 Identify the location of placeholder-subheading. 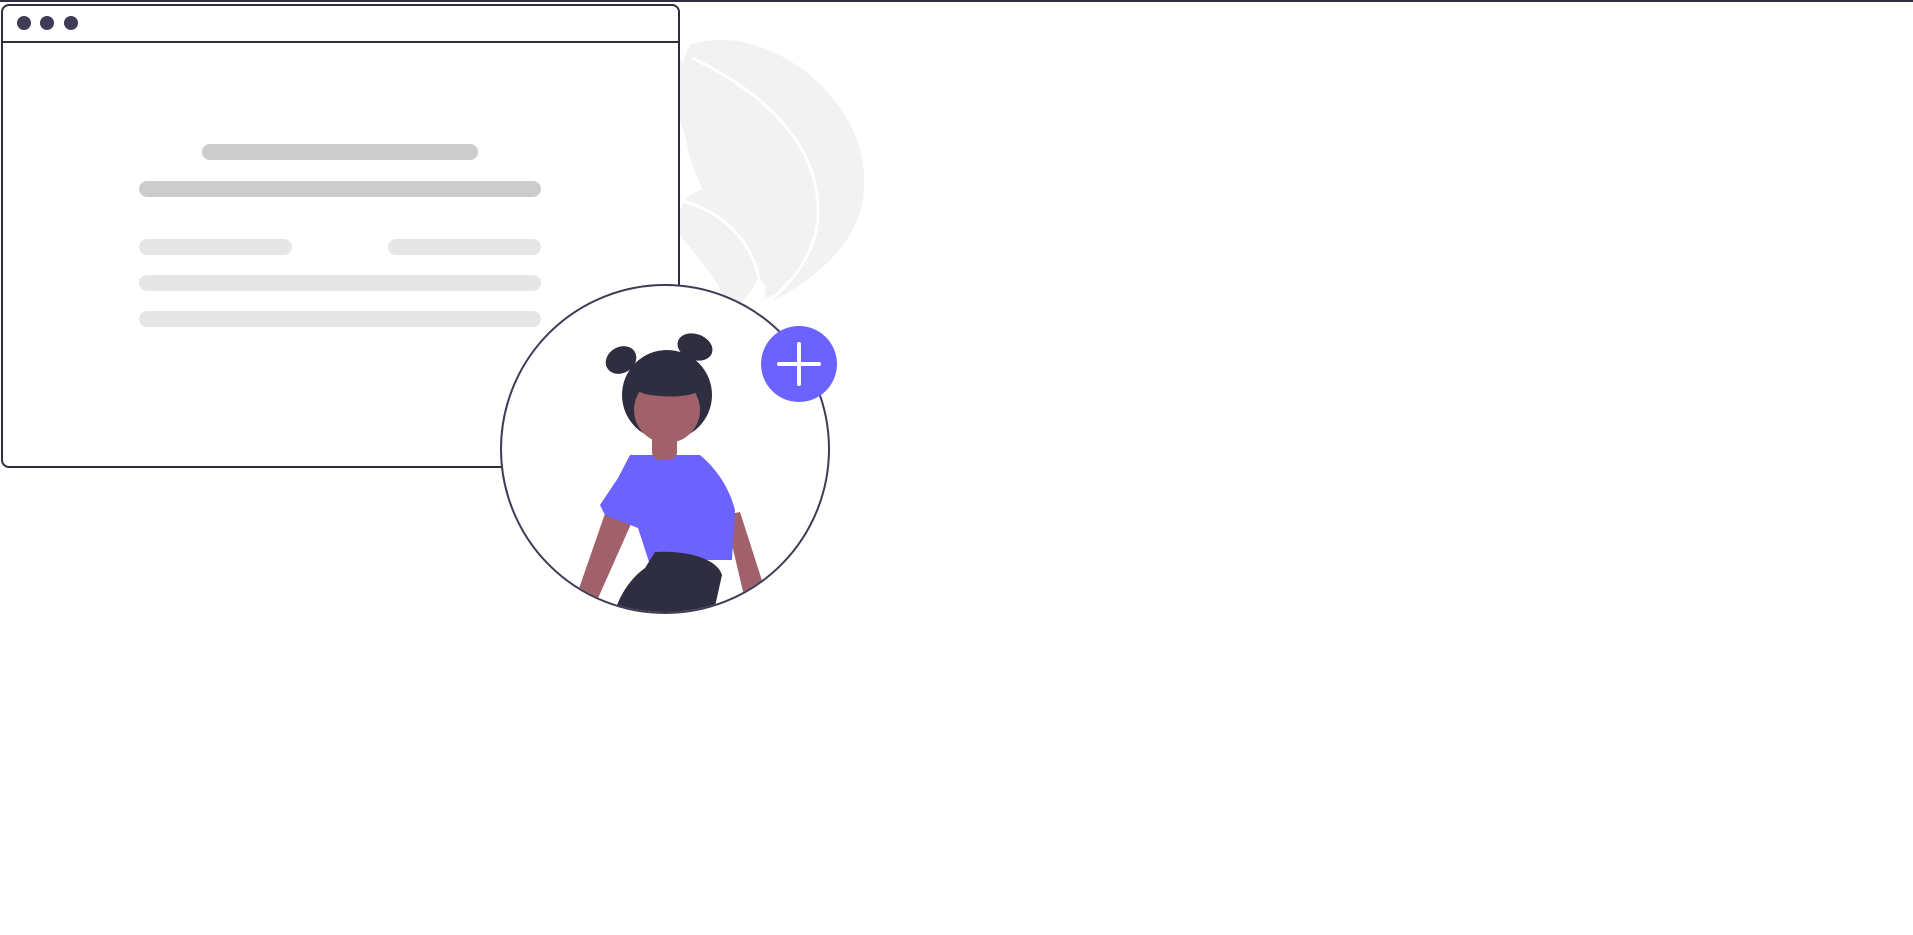
(340, 189).